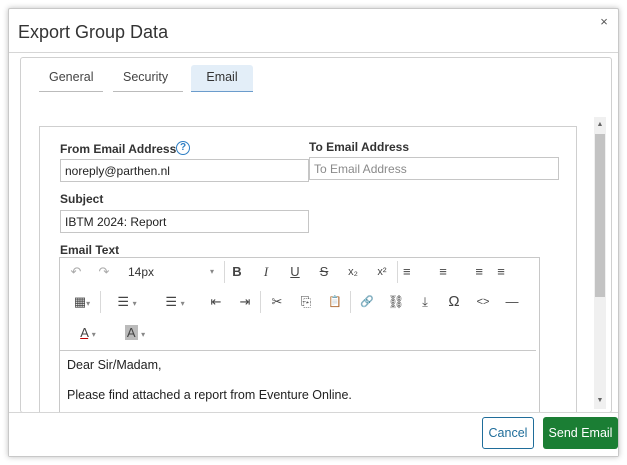  Describe the element at coordinates (382, 272) in the screenshot. I see `superscript-icon: x²` at that location.